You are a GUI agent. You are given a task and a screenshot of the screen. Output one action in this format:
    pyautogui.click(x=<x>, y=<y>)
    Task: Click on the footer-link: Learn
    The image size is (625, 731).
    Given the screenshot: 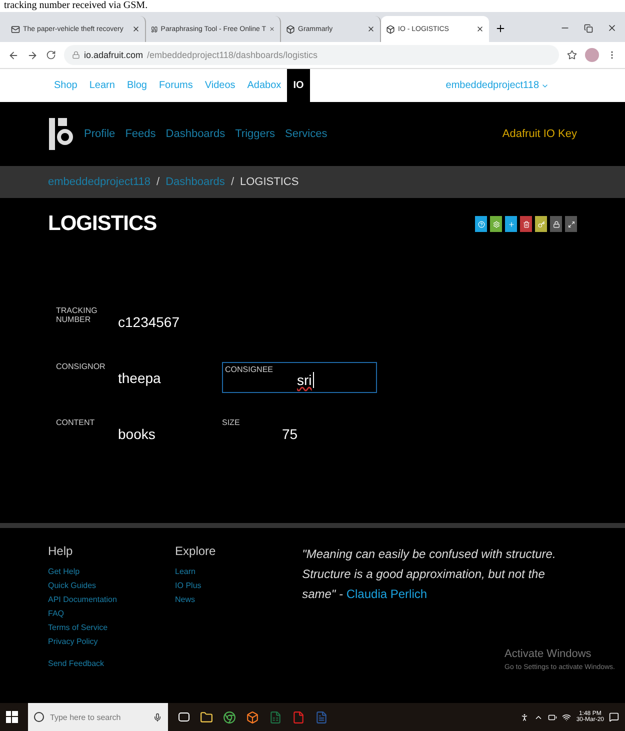 What is the action you would take?
    pyautogui.click(x=238, y=571)
    